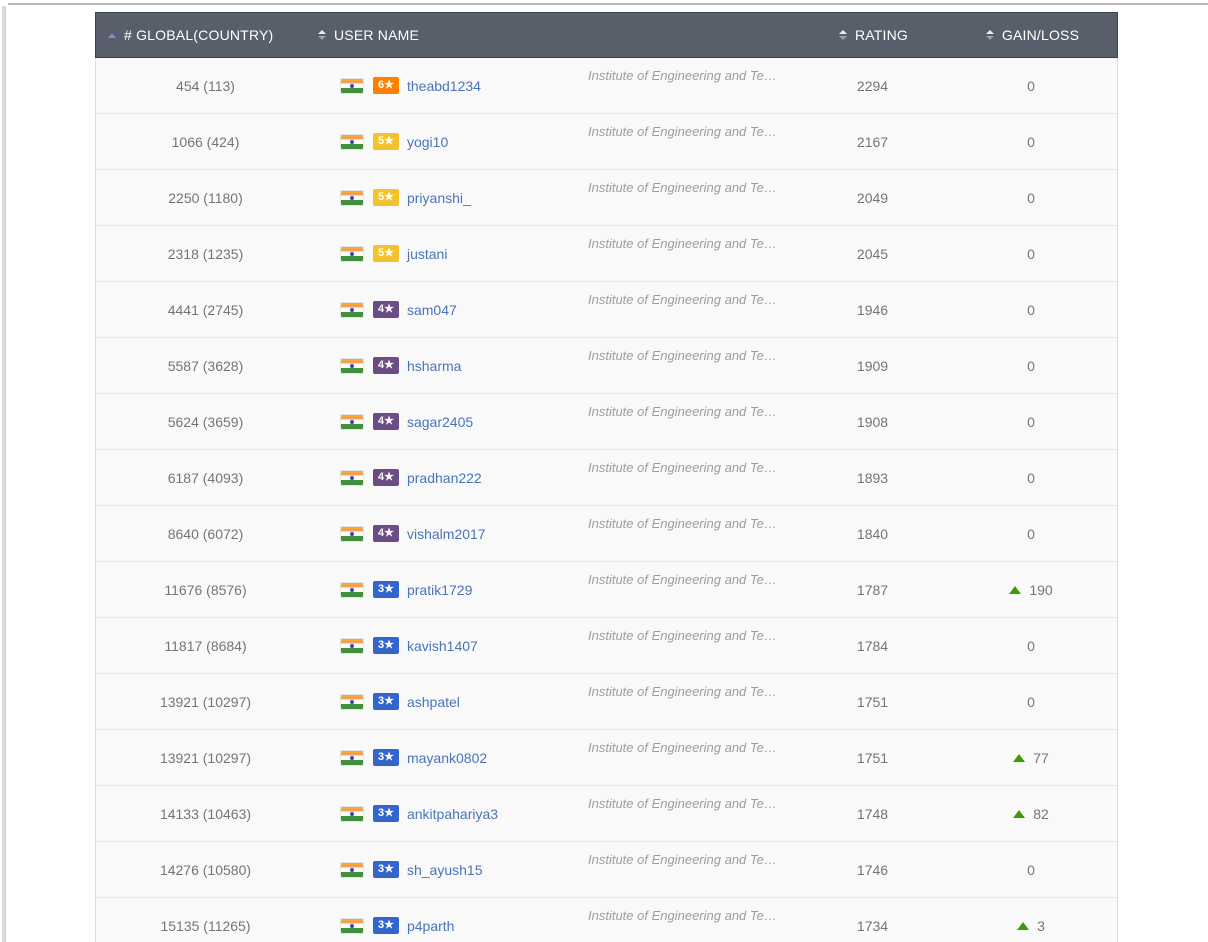 This screenshot has width=1208, height=942. Describe the element at coordinates (205, 197) in the screenshot. I see `global-country-rank-value: 2250 (1180)` at that location.